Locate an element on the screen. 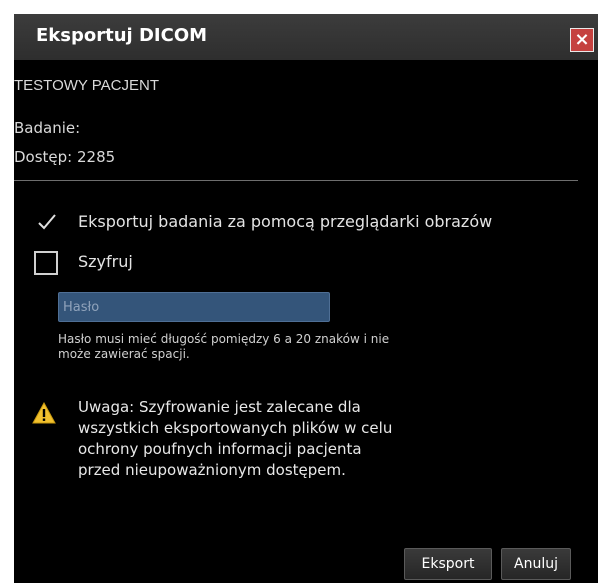 The image size is (600, 583). warning-line: przed nieupoważnionym dostępem. is located at coordinates (212, 470).